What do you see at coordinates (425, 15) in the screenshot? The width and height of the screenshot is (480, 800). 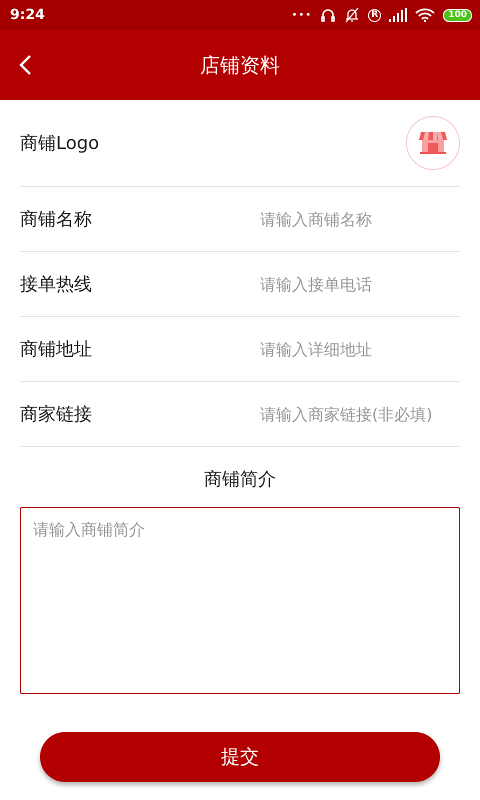 I see `wifi-icon` at bounding box center [425, 15].